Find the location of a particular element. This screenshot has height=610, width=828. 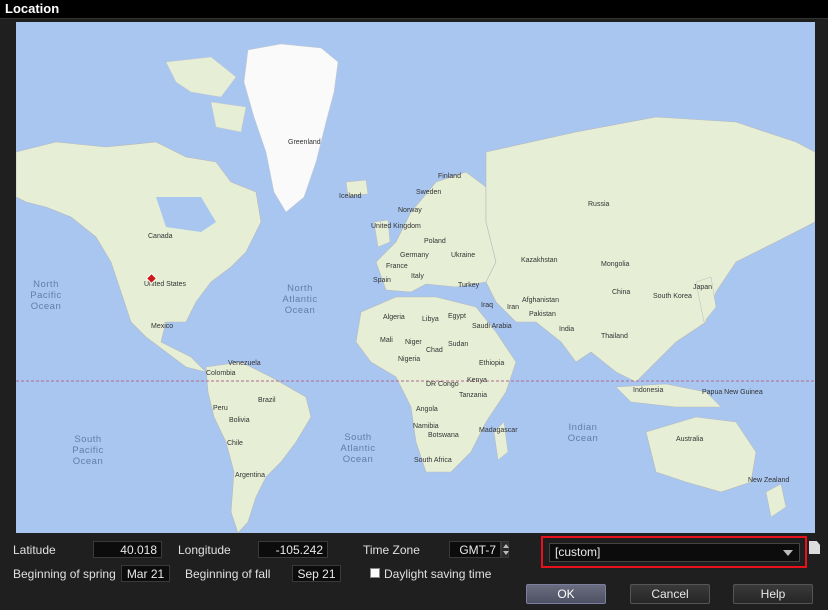

location-select: [custom] is located at coordinates (674, 552).